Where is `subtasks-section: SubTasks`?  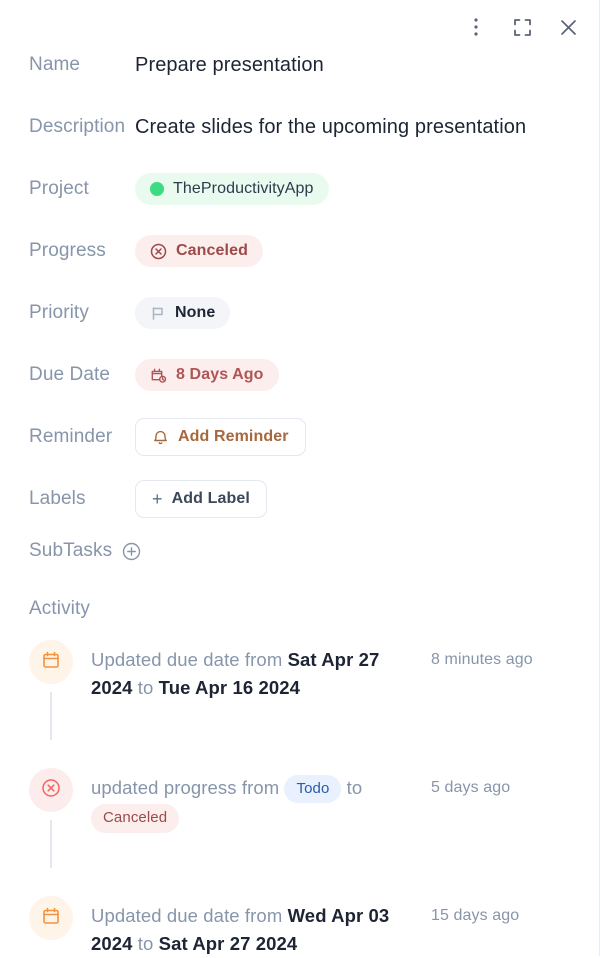
subtasks-section: SubTasks is located at coordinates (299, 551).